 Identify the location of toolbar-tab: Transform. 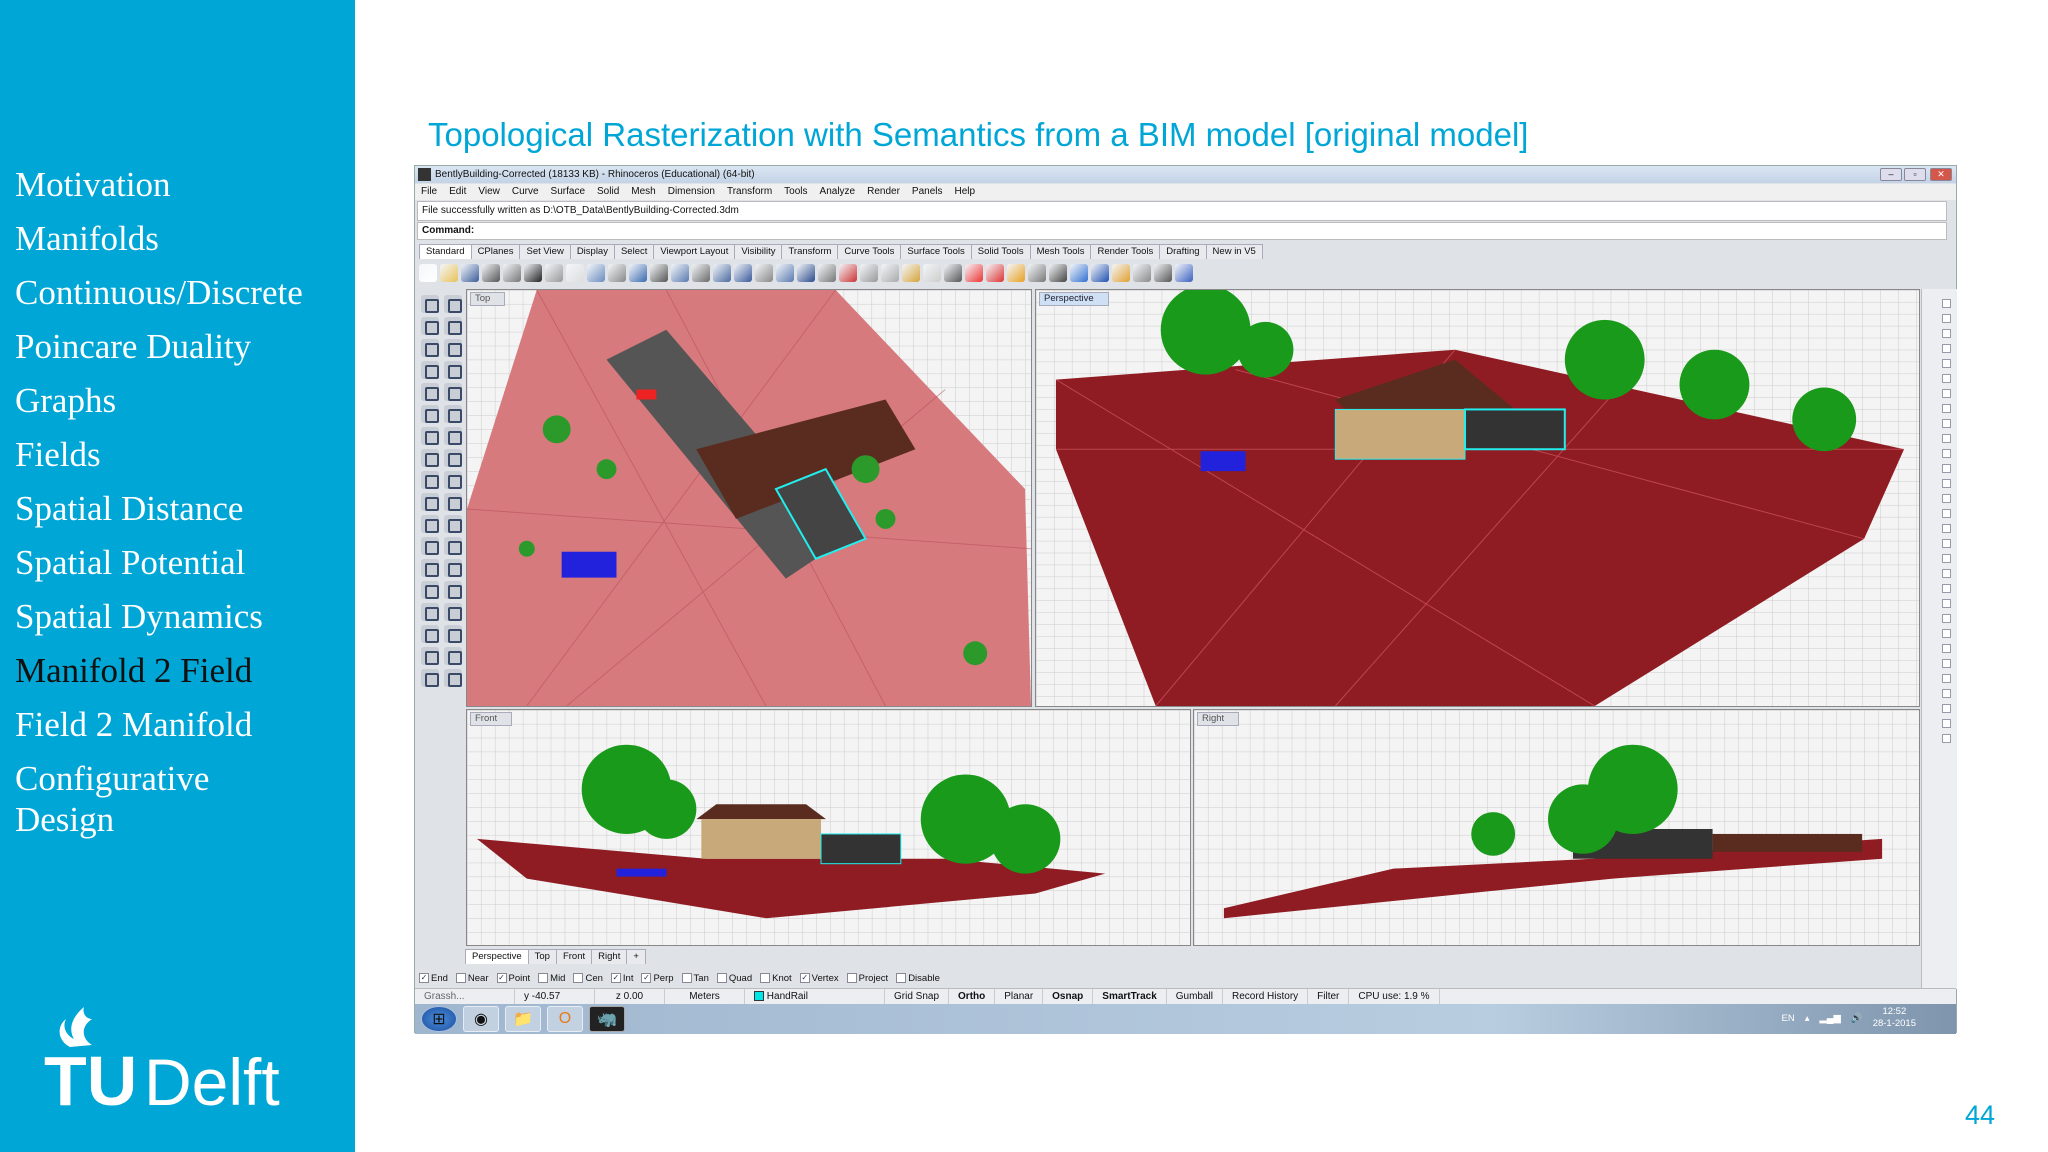
(810, 251).